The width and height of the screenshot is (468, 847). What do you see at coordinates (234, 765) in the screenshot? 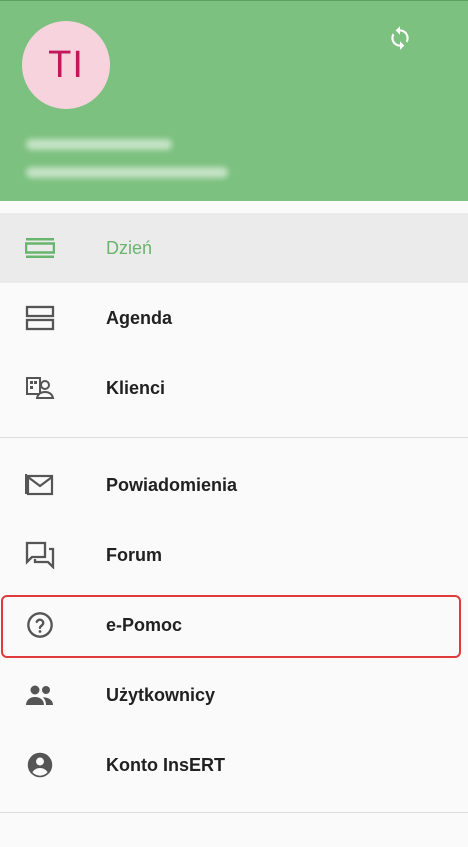
I see `menu-item-konto-insert: Konto InsERT` at bounding box center [234, 765].